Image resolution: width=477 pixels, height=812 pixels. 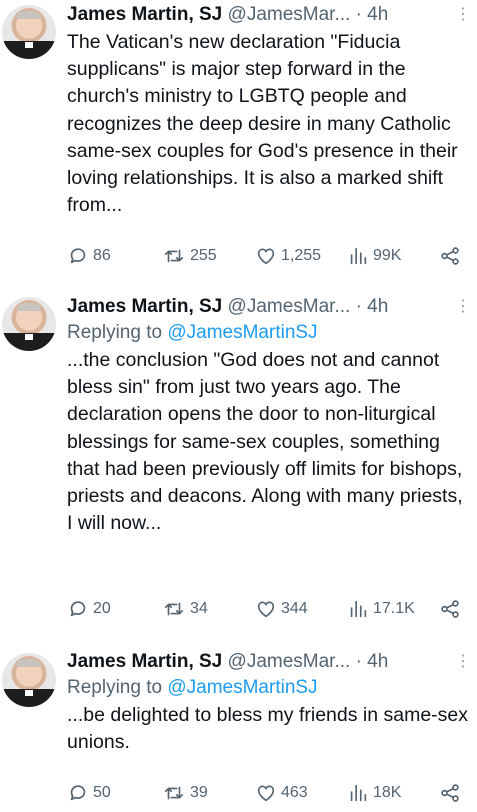 I want to click on reply-button: 20, so click(x=89, y=609).